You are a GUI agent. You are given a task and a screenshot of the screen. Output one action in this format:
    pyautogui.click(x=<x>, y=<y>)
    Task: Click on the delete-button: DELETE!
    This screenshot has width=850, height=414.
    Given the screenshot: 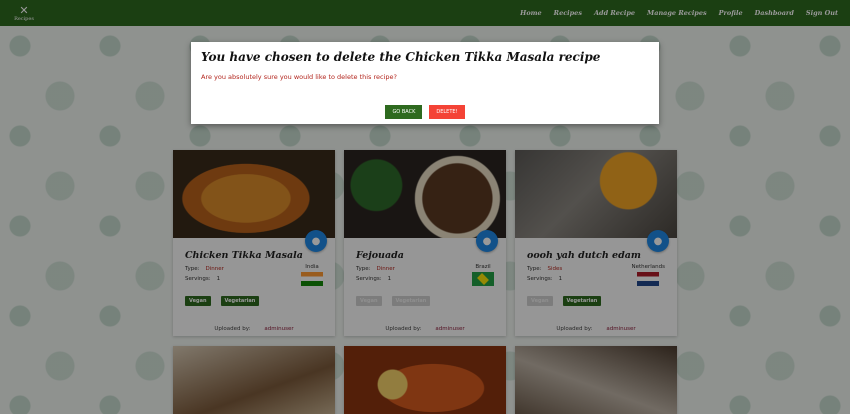 What is the action you would take?
    pyautogui.click(x=447, y=112)
    